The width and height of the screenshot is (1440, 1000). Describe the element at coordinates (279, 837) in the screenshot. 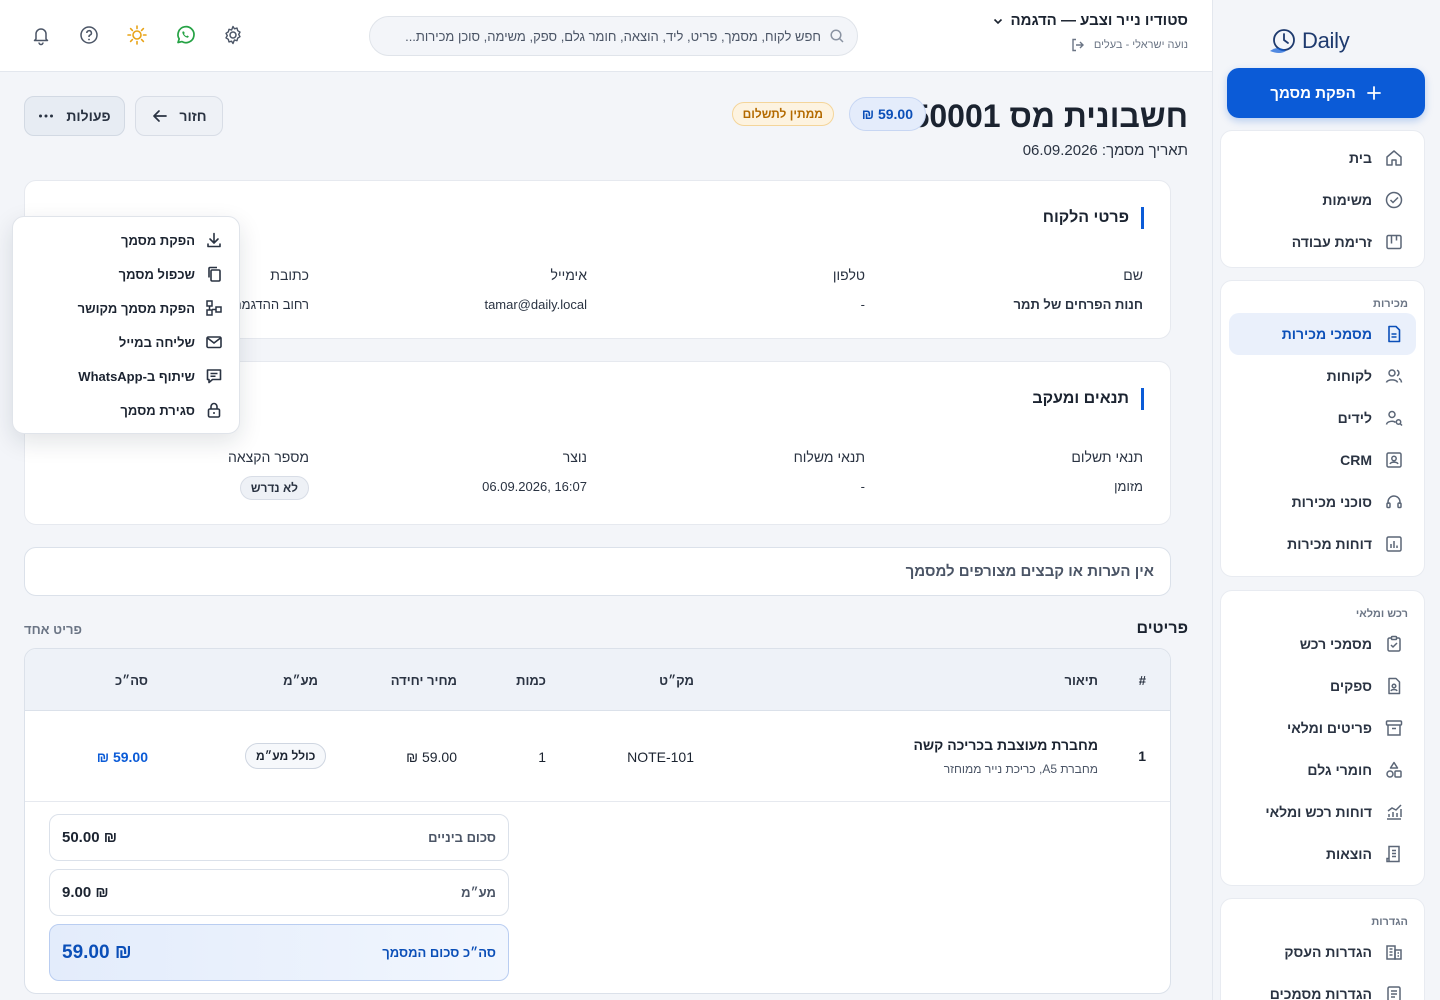

I see `subtotal-box: סכום ביניים 50.00 ₪` at that location.